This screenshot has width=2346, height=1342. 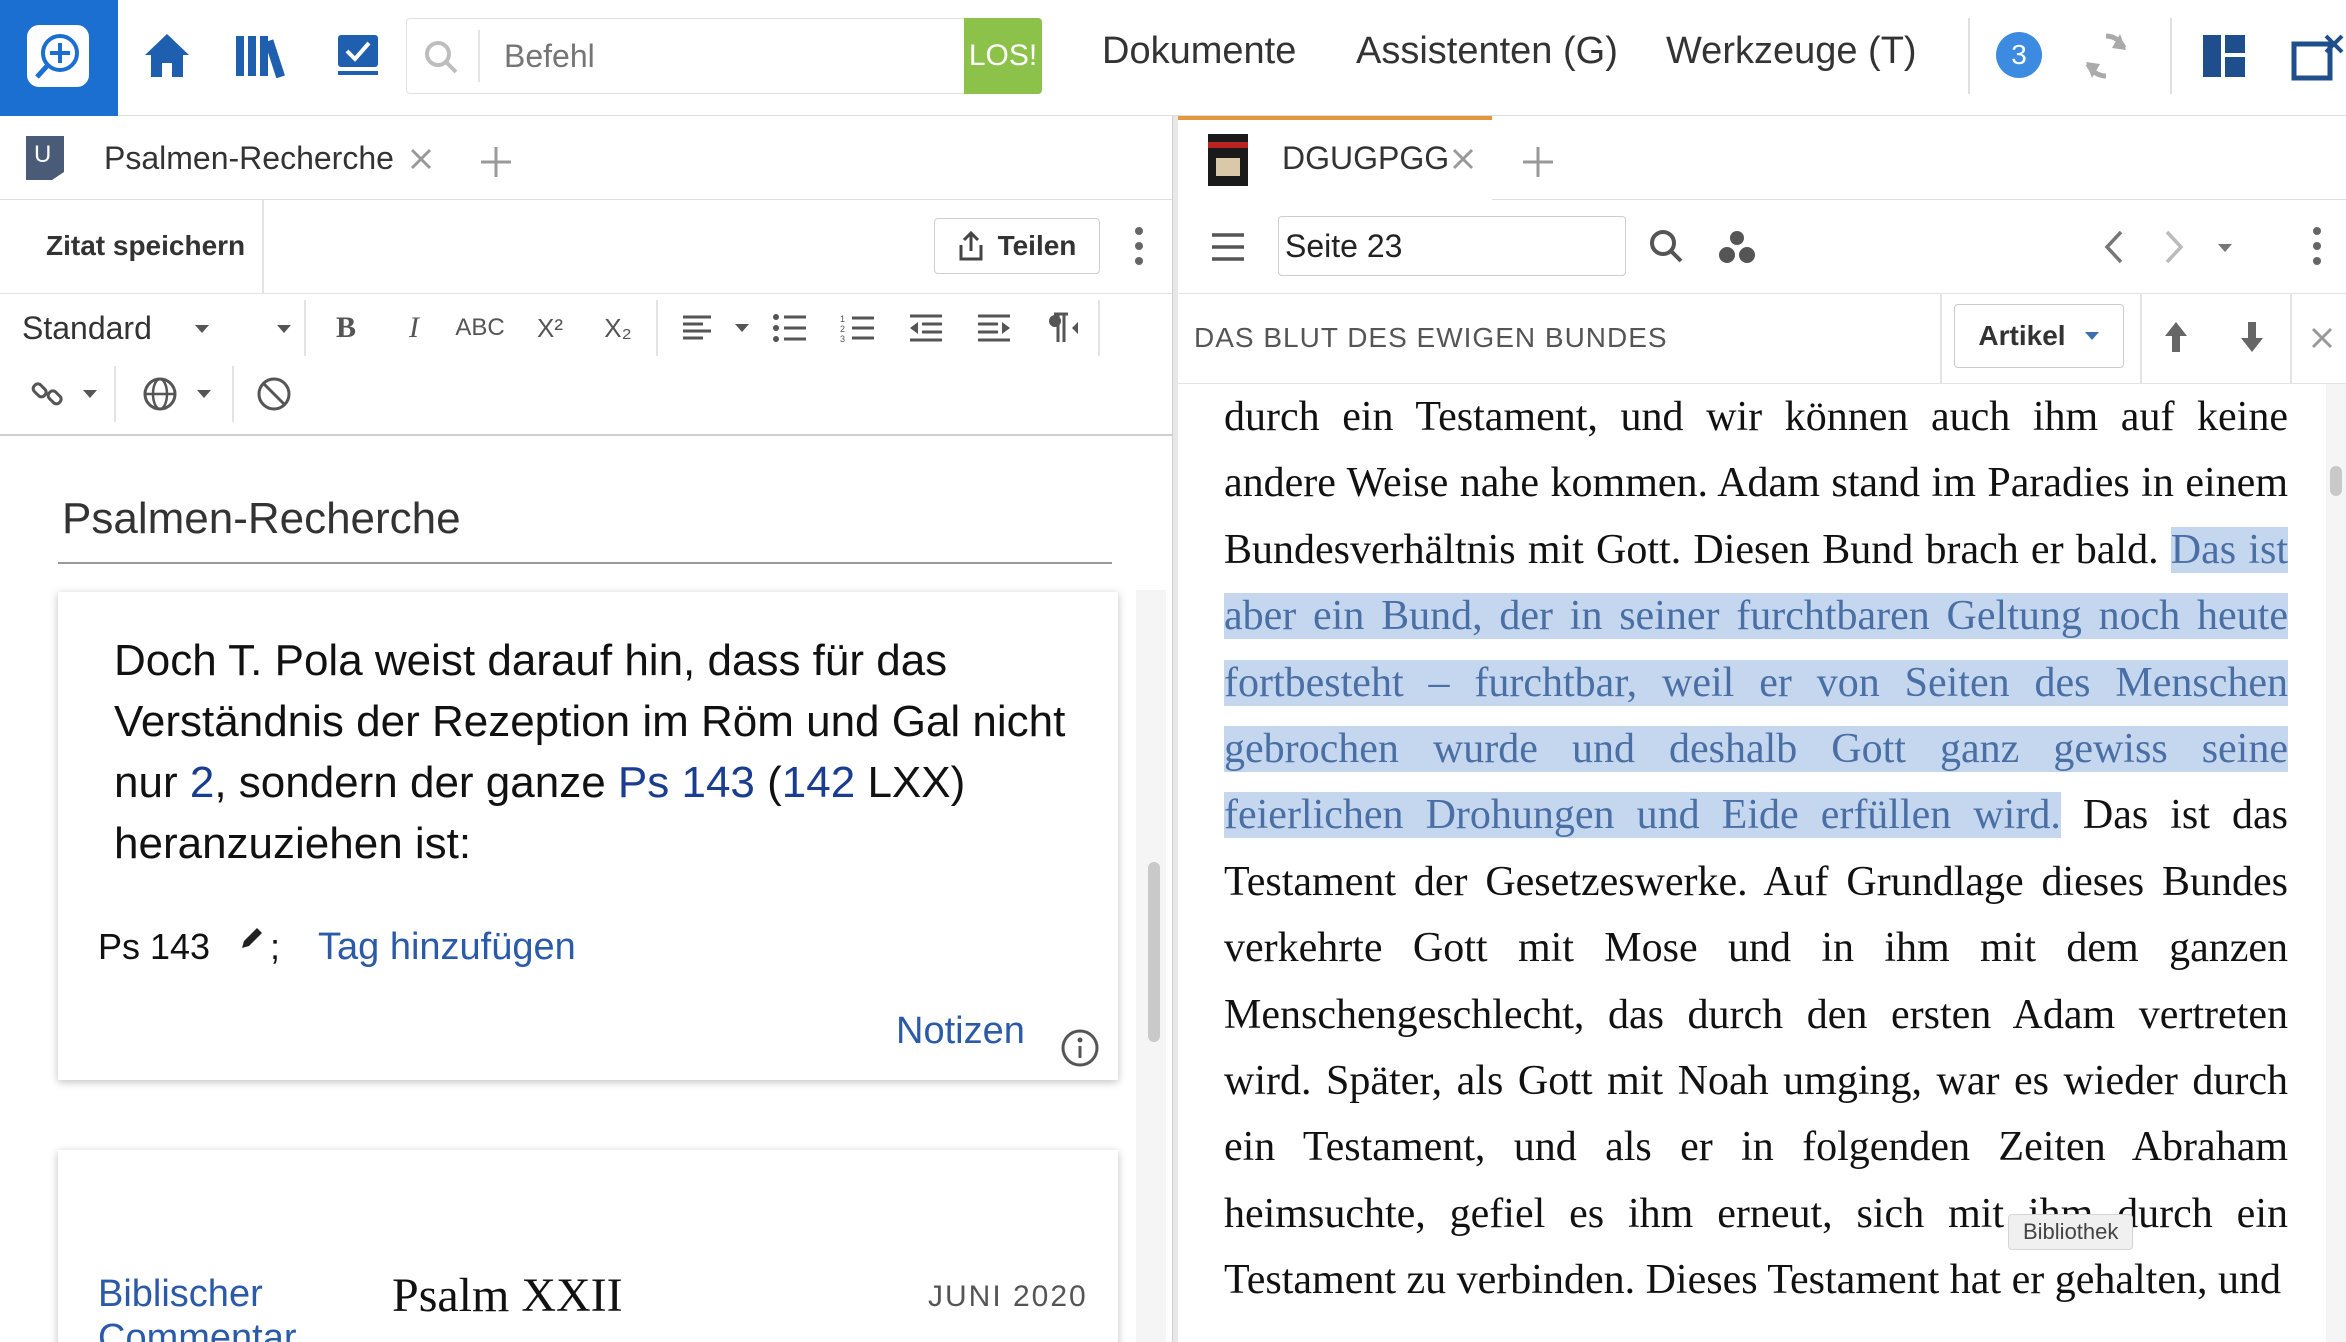 I want to click on back-arrow-icon, so click(x=2114, y=247).